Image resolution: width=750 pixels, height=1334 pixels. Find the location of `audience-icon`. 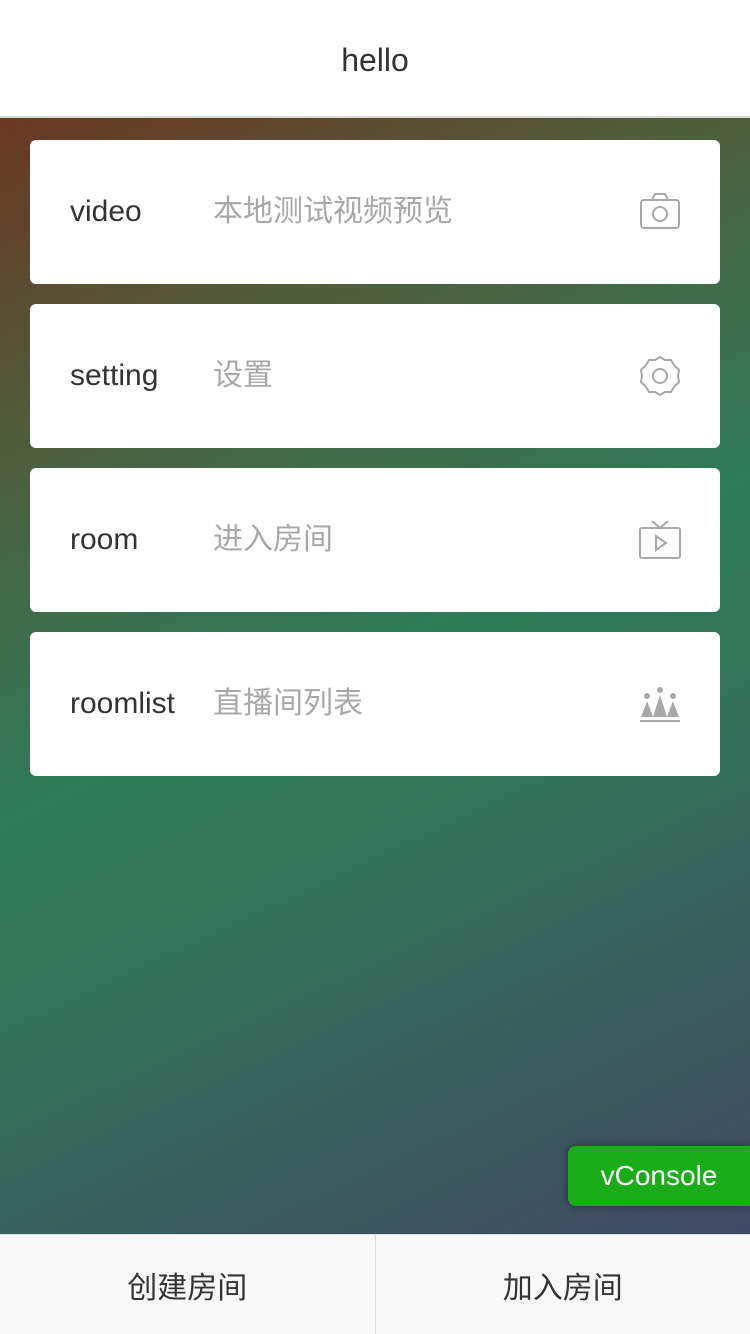

audience-icon is located at coordinates (660, 704).